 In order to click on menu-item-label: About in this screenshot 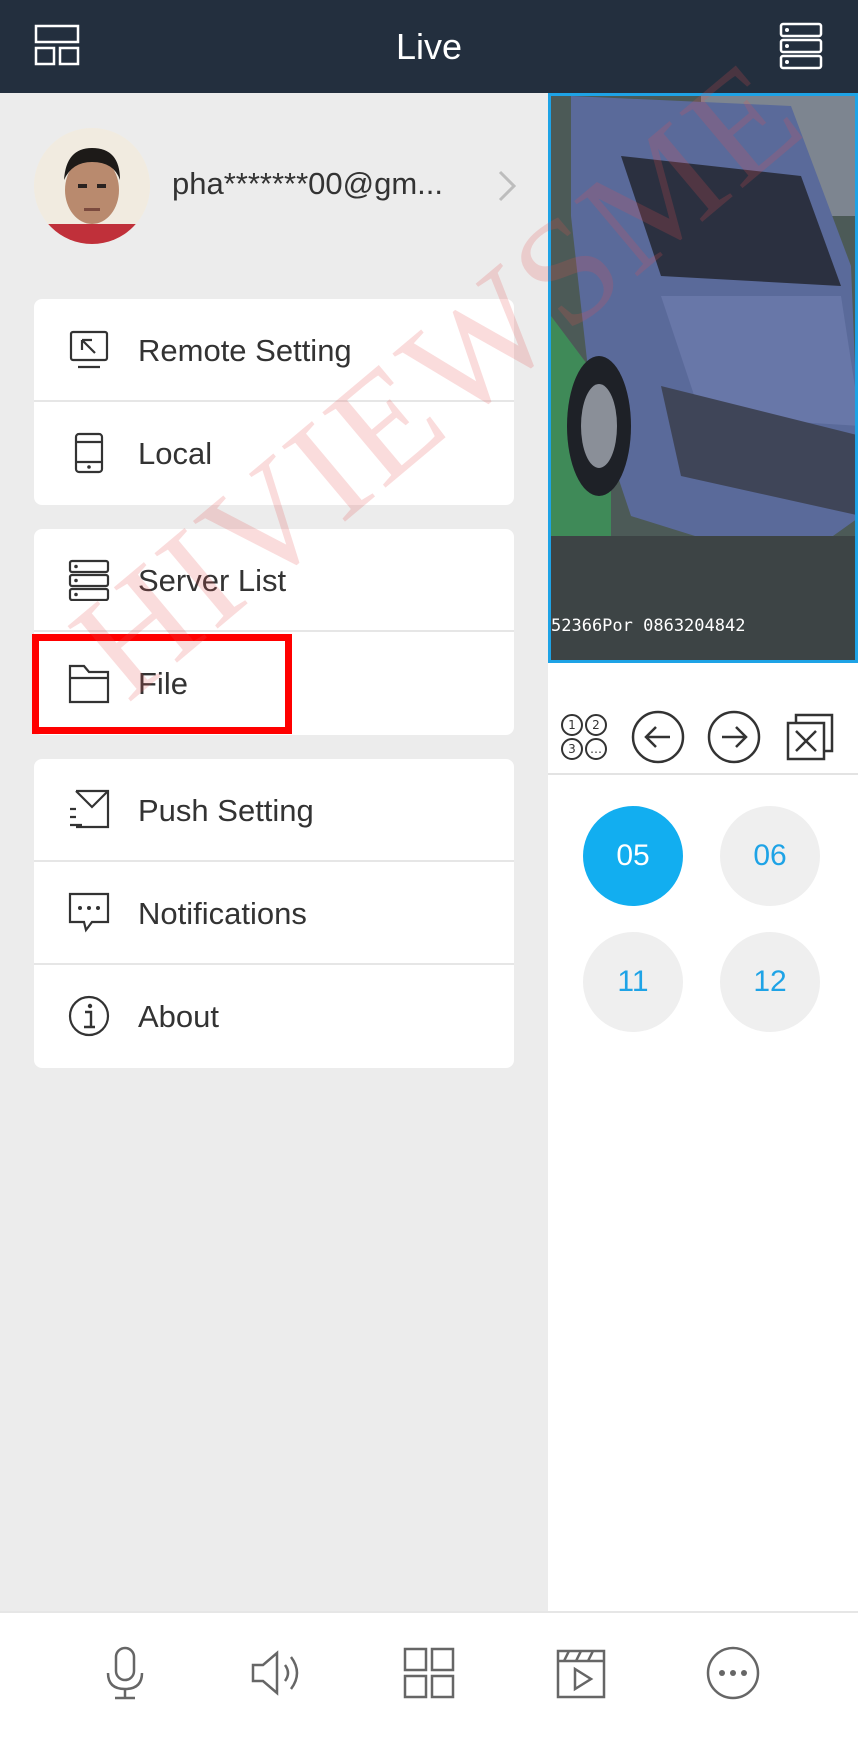, I will do `click(179, 1016)`.